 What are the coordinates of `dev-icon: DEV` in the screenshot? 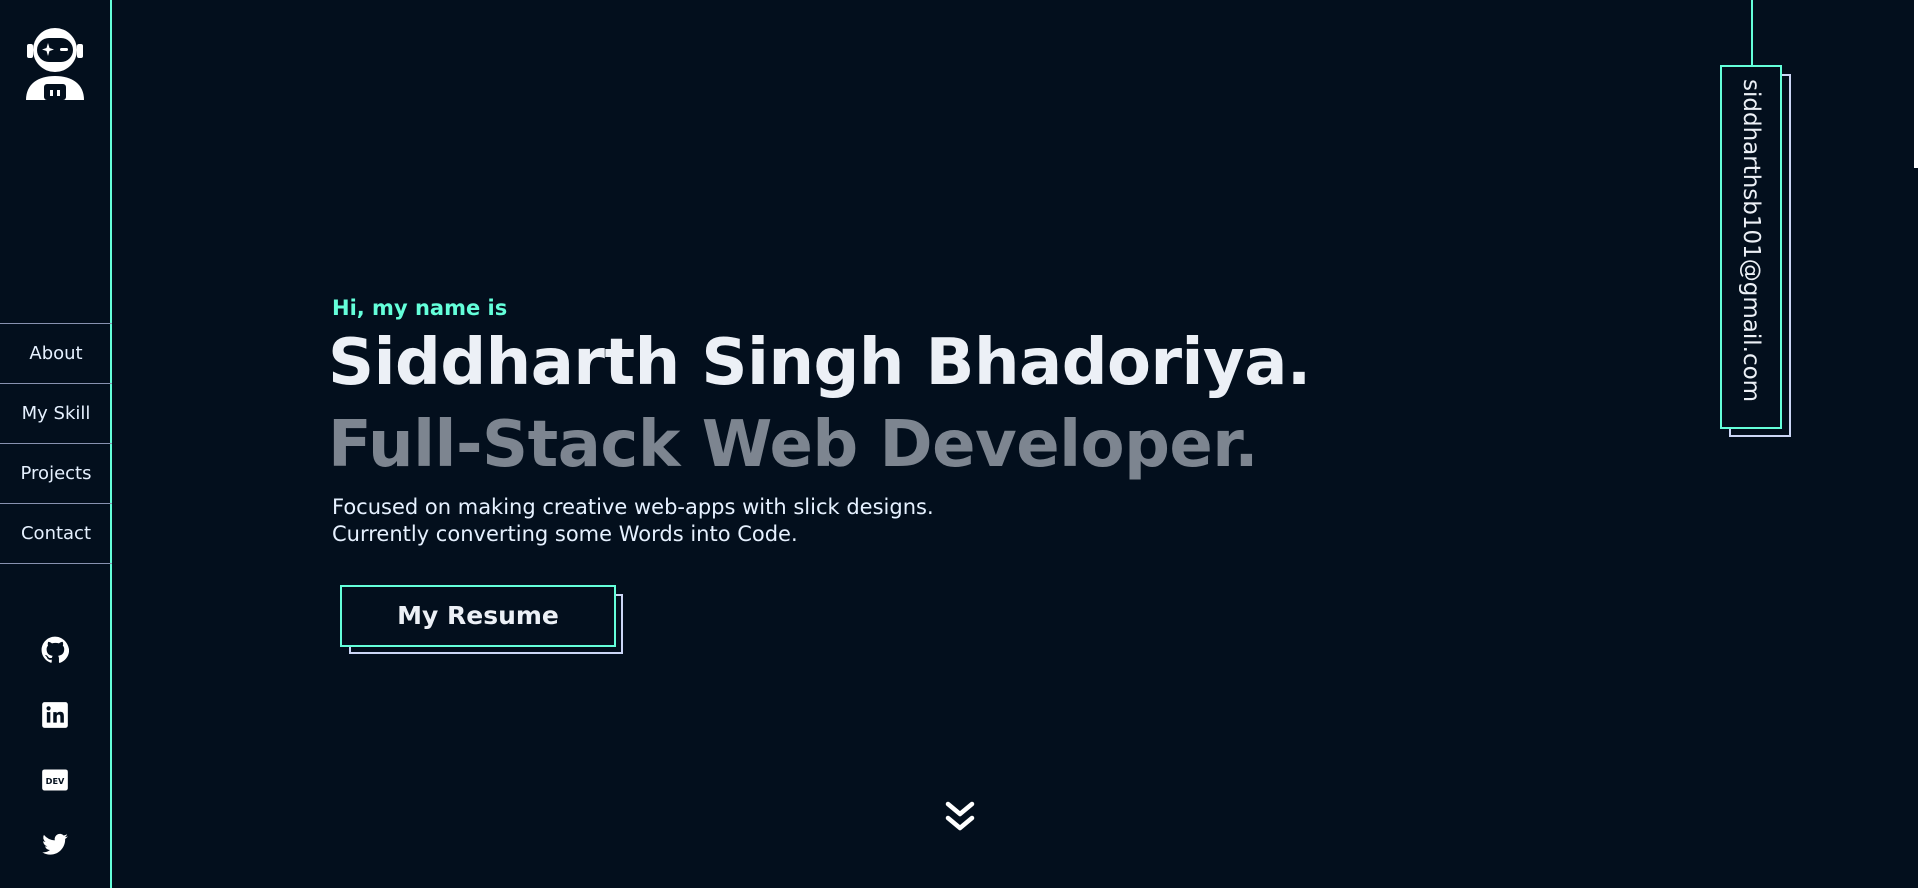 It's located at (55, 780).